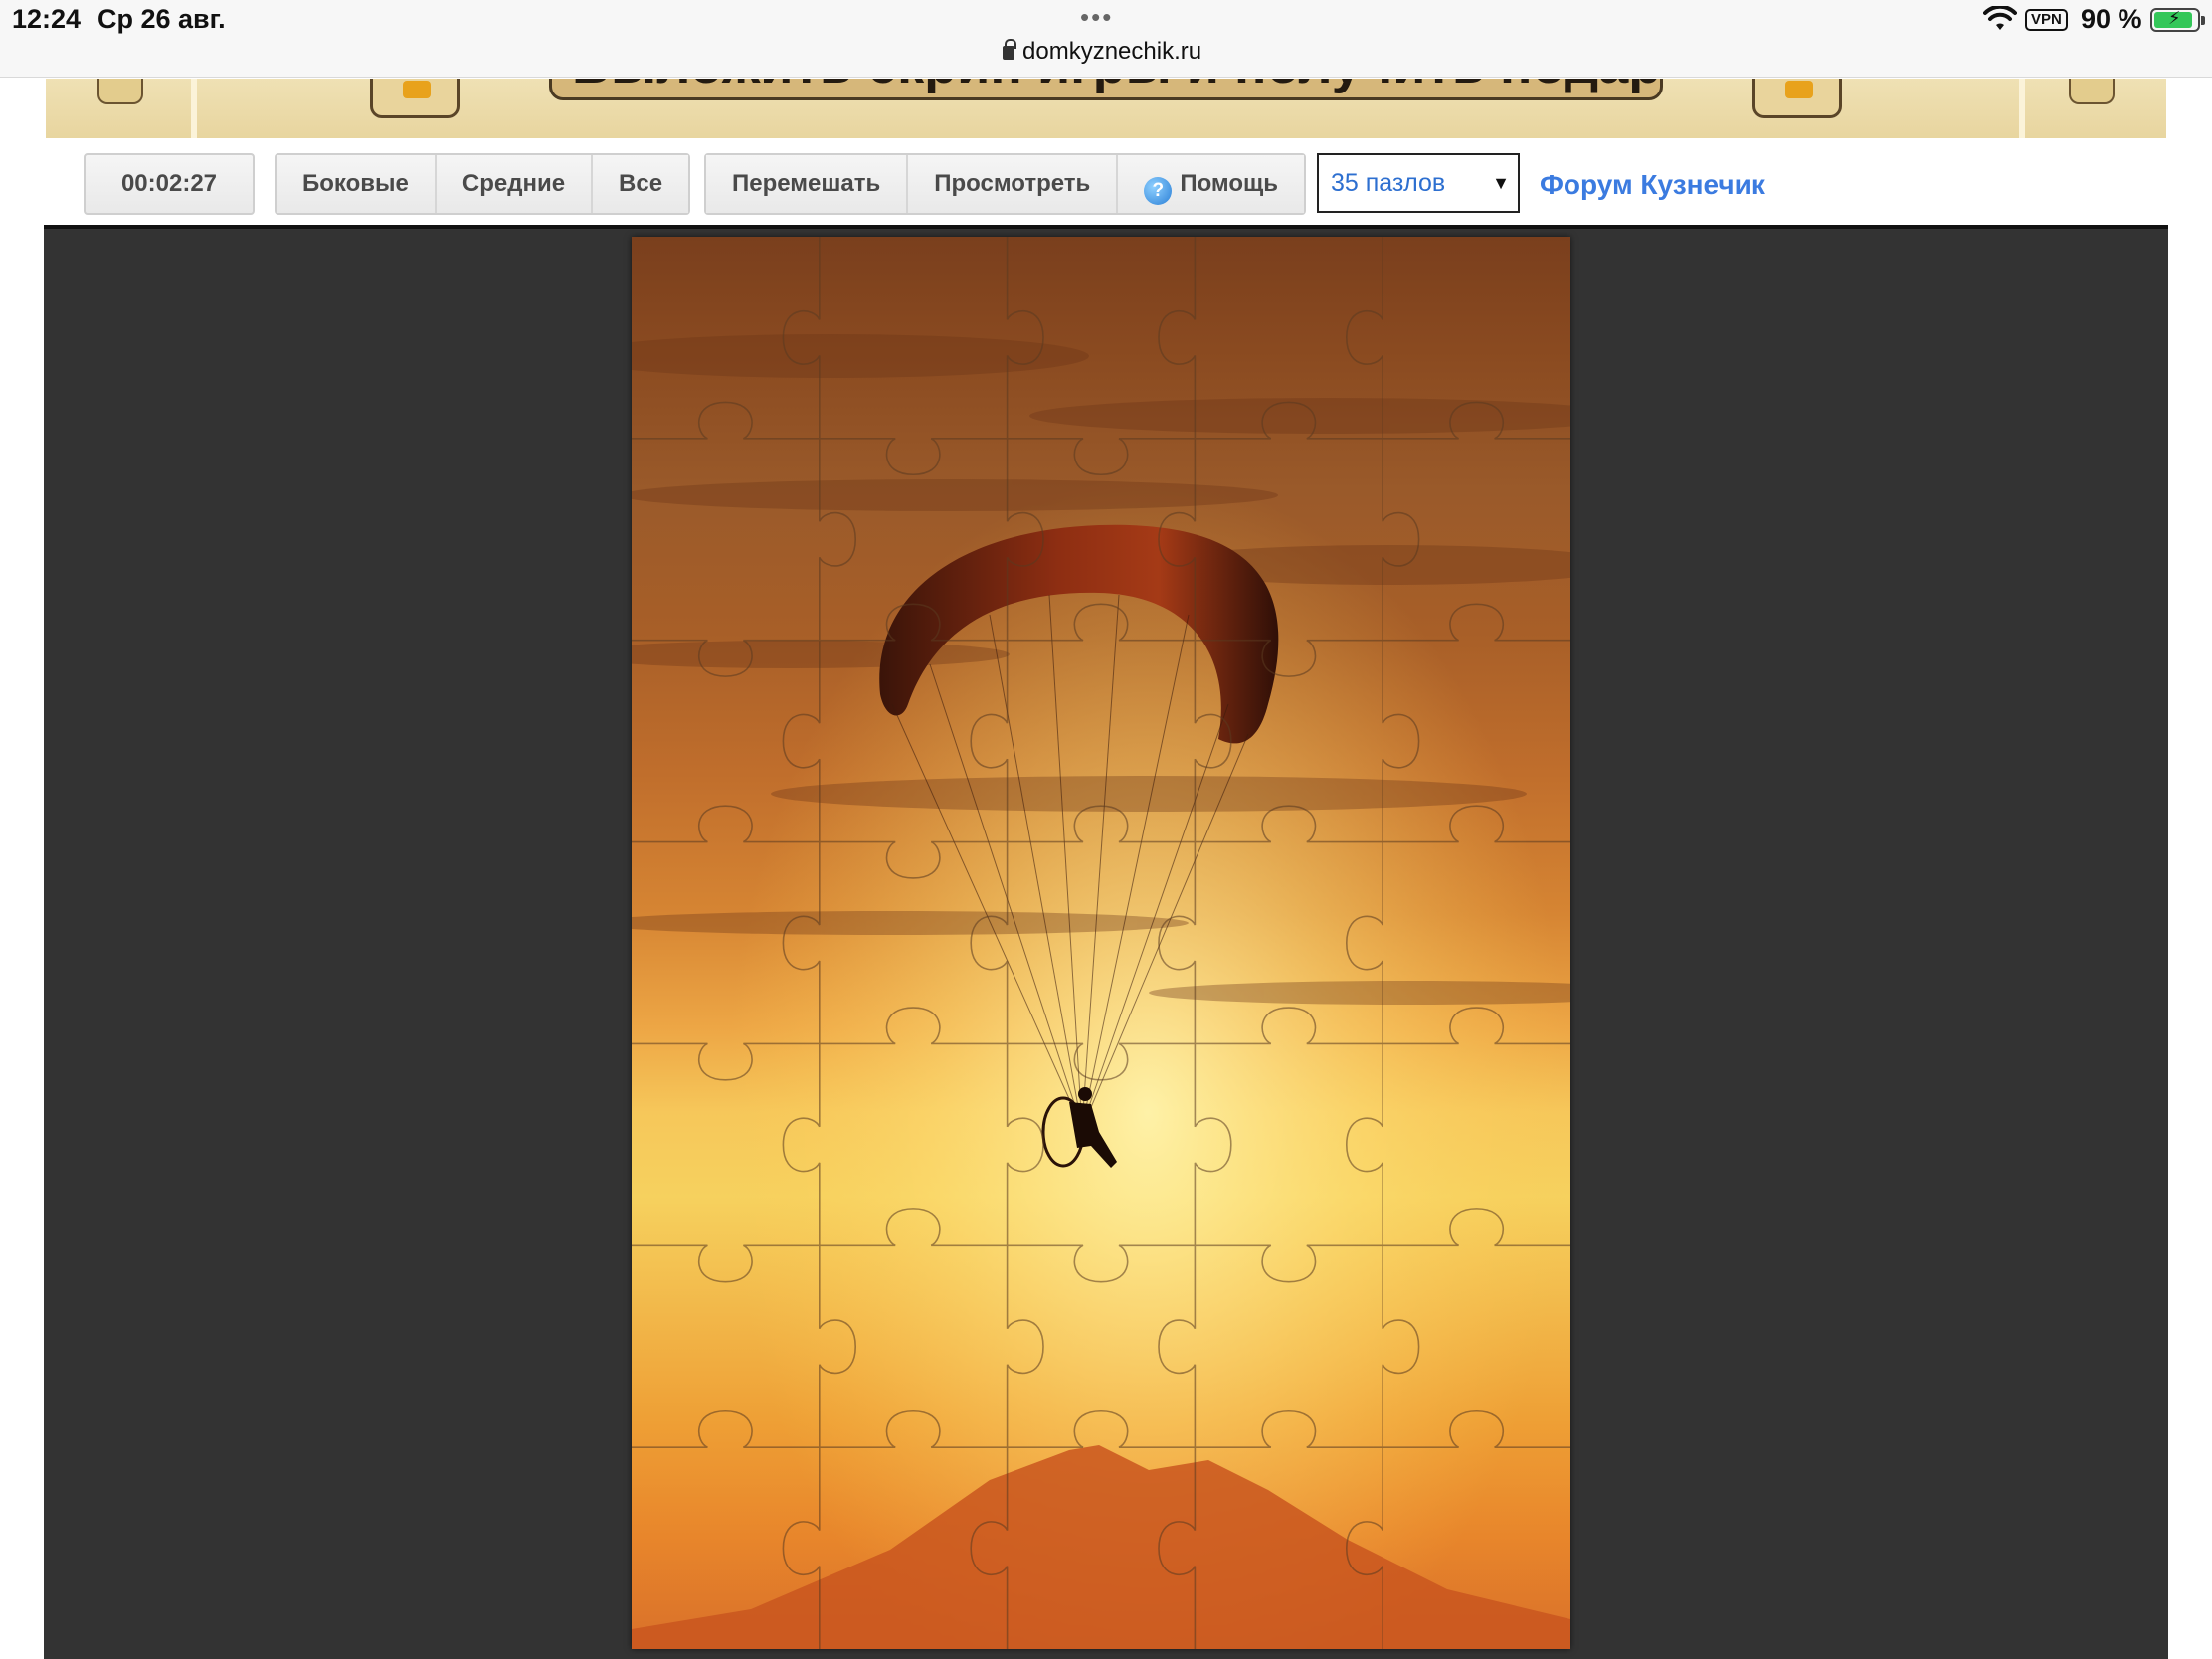 The image size is (2212, 1659). What do you see at coordinates (2177, 20) in the screenshot?
I see `battery-icon: ⚡` at bounding box center [2177, 20].